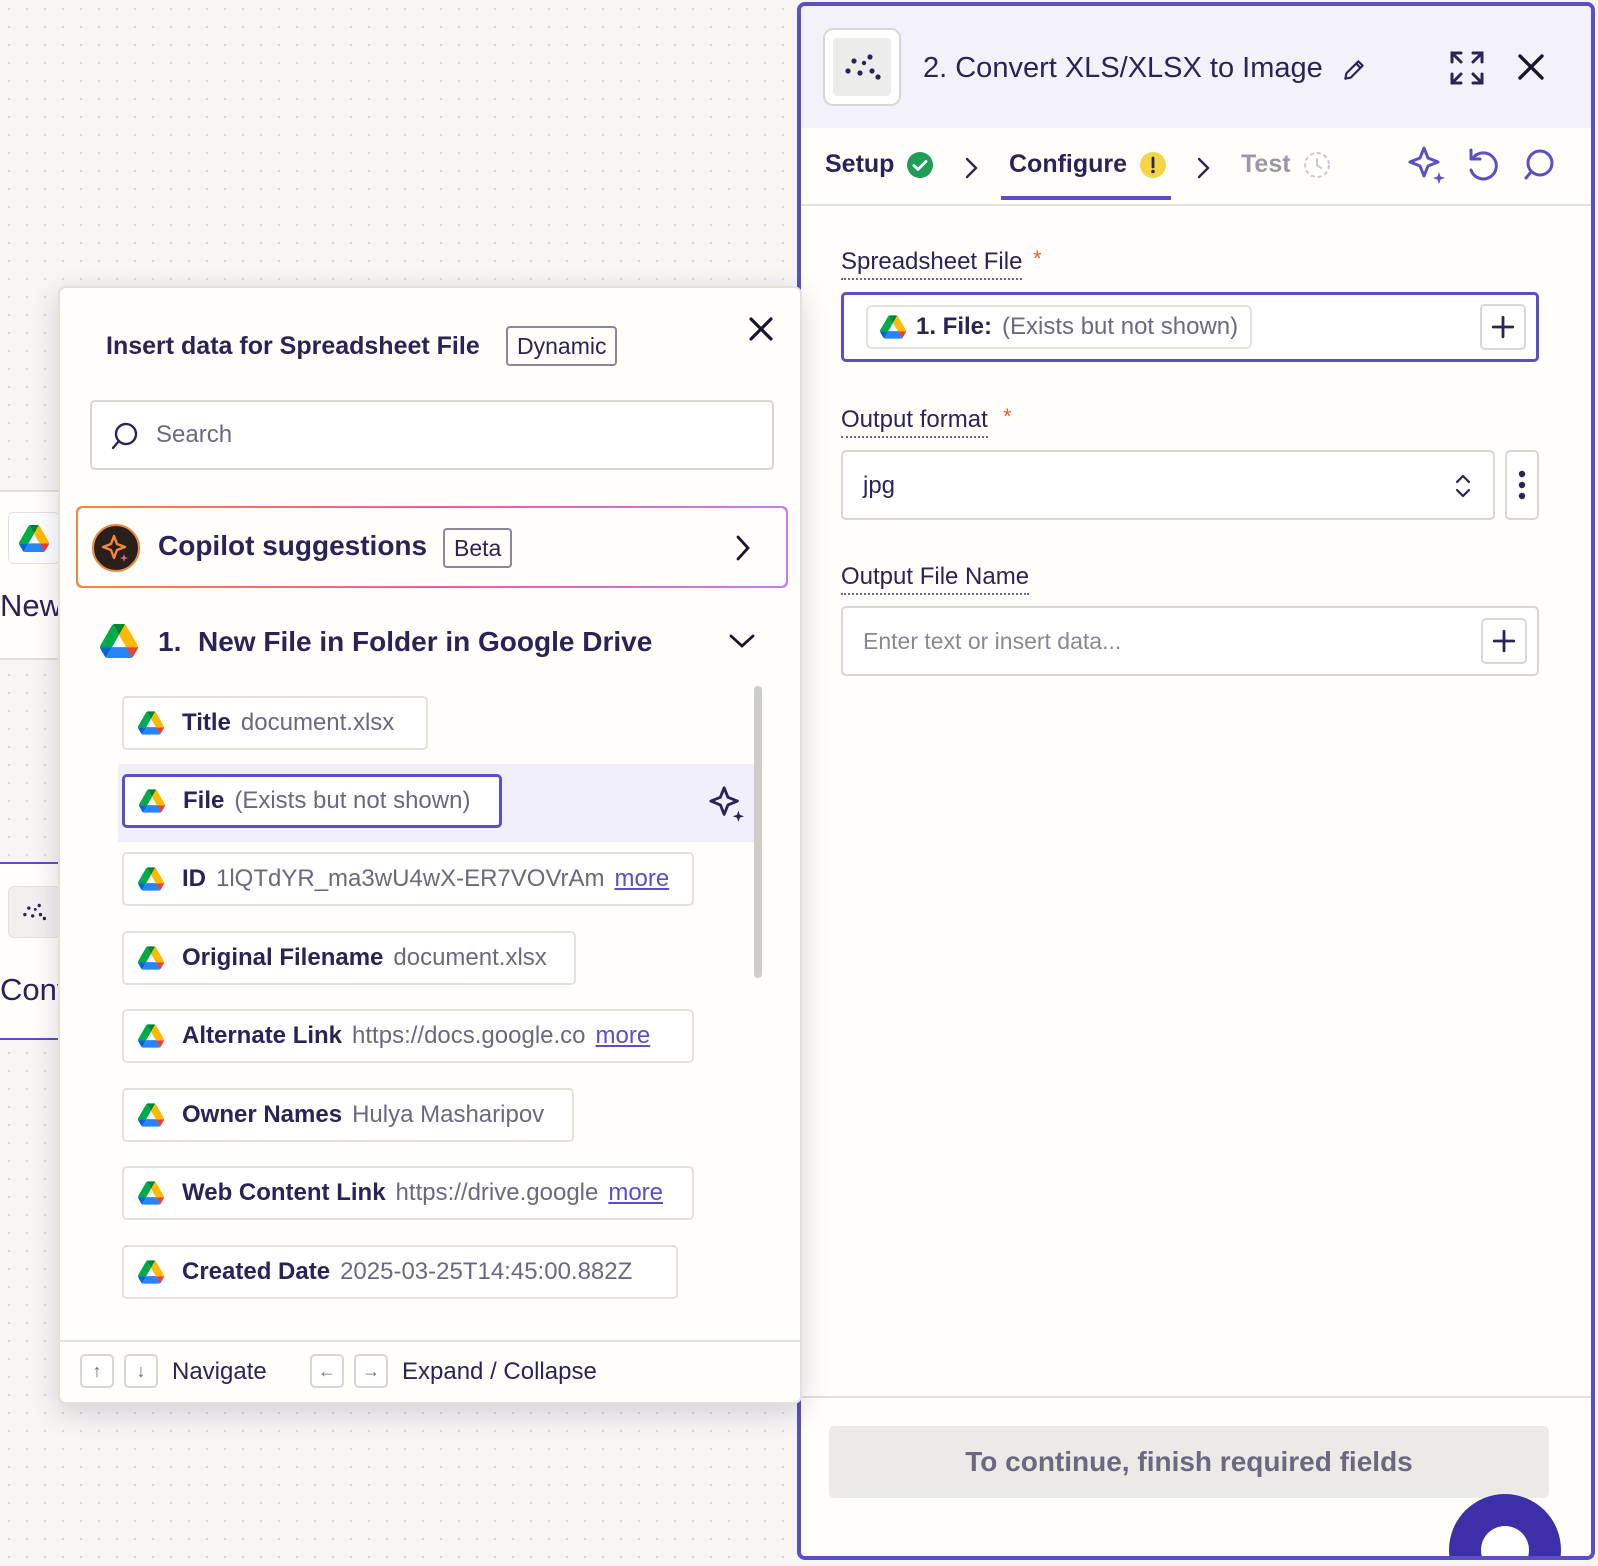 The height and width of the screenshot is (1566, 1598). What do you see at coordinates (1354, 70) in the screenshot?
I see `pencil-icon` at bounding box center [1354, 70].